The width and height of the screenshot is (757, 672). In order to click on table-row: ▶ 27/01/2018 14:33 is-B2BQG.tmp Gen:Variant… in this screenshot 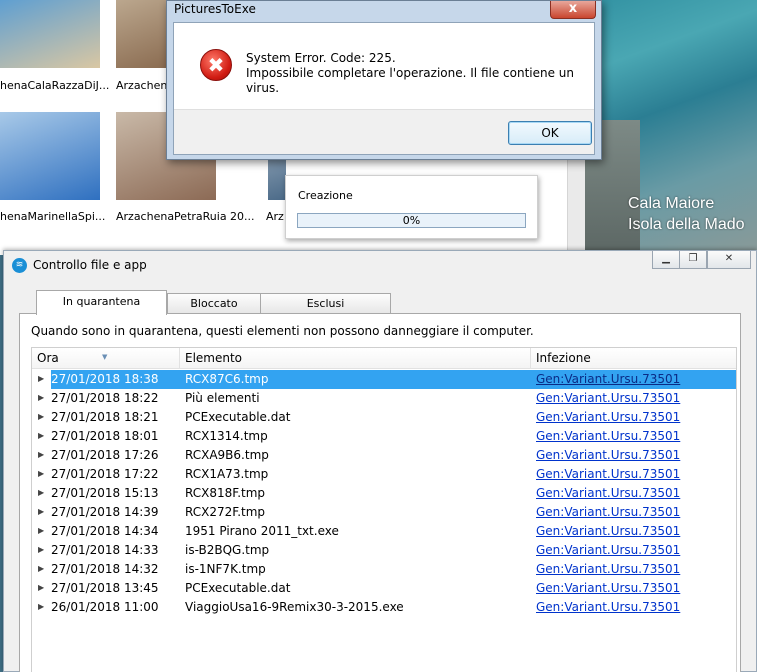, I will do `click(384, 550)`.